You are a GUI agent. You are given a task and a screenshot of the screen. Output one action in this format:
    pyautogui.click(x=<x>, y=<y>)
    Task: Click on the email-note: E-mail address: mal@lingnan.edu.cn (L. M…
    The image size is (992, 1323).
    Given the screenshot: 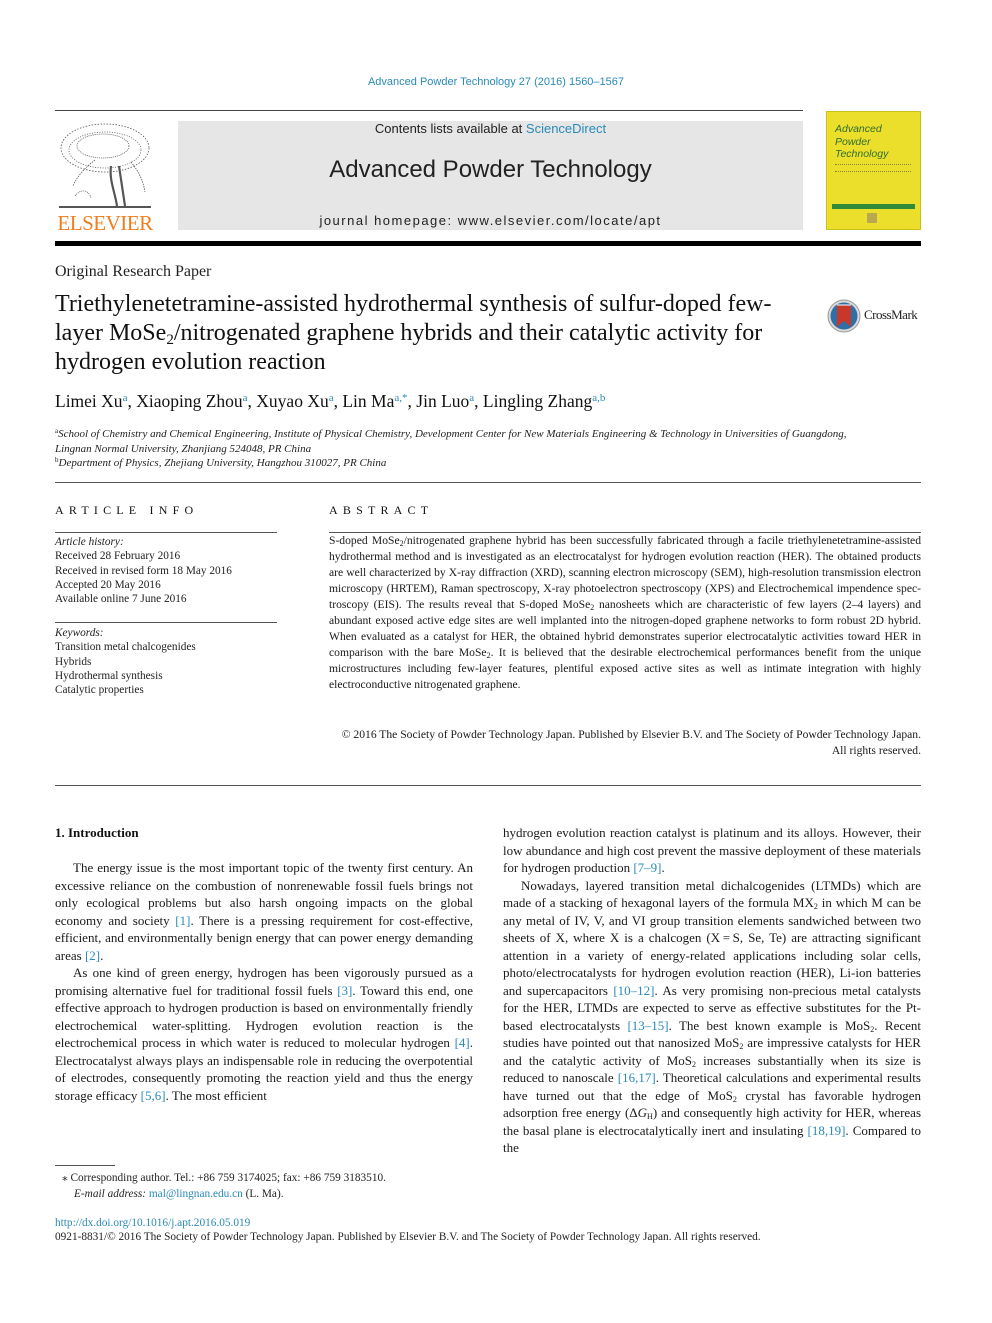 What is the action you would take?
    pyautogui.click(x=179, y=1194)
    